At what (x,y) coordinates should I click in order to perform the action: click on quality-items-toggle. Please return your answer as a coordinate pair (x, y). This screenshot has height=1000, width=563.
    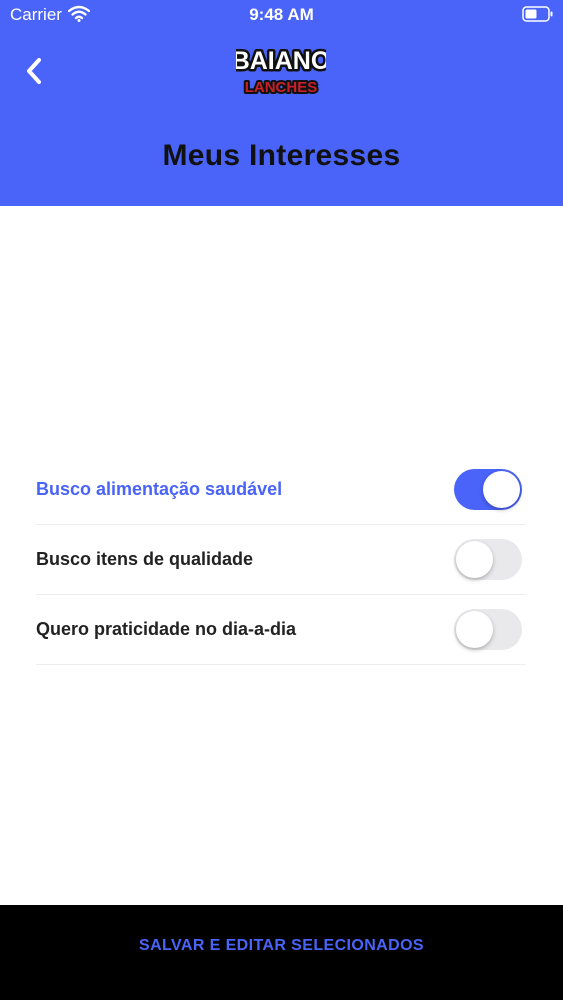
    Looking at the image, I should click on (488, 559).